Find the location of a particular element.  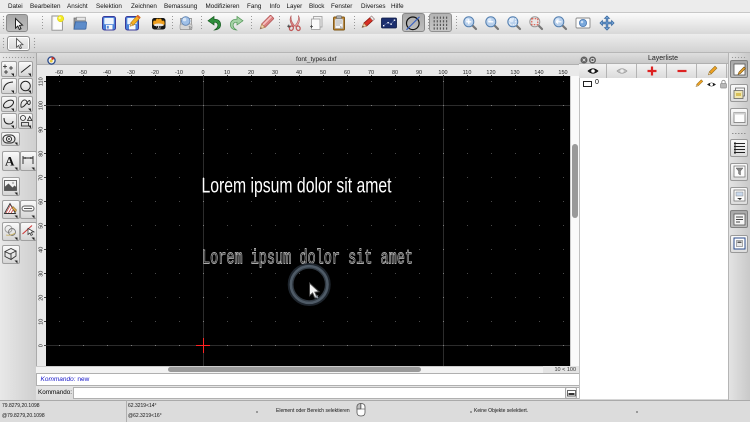

svg-text: 40 is located at coordinates (42, 250).